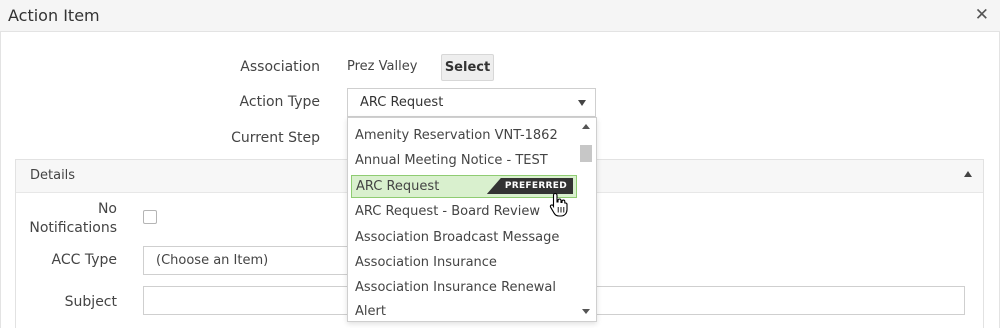 The width and height of the screenshot is (1000, 328). Describe the element at coordinates (500, 16) in the screenshot. I see `modal-header: Action Item ✕` at that location.